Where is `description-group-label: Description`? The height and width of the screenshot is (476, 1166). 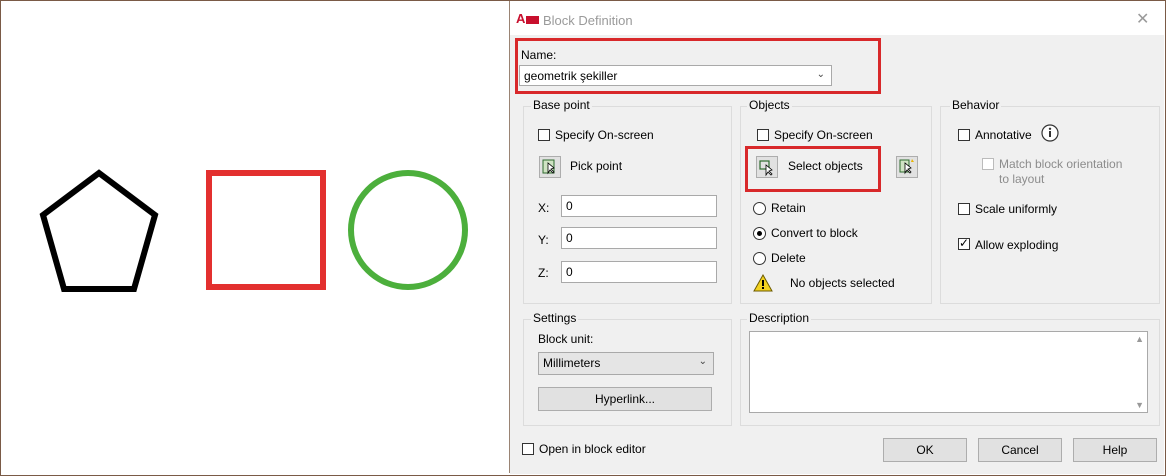
description-group-label: Description is located at coordinates (779, 318).